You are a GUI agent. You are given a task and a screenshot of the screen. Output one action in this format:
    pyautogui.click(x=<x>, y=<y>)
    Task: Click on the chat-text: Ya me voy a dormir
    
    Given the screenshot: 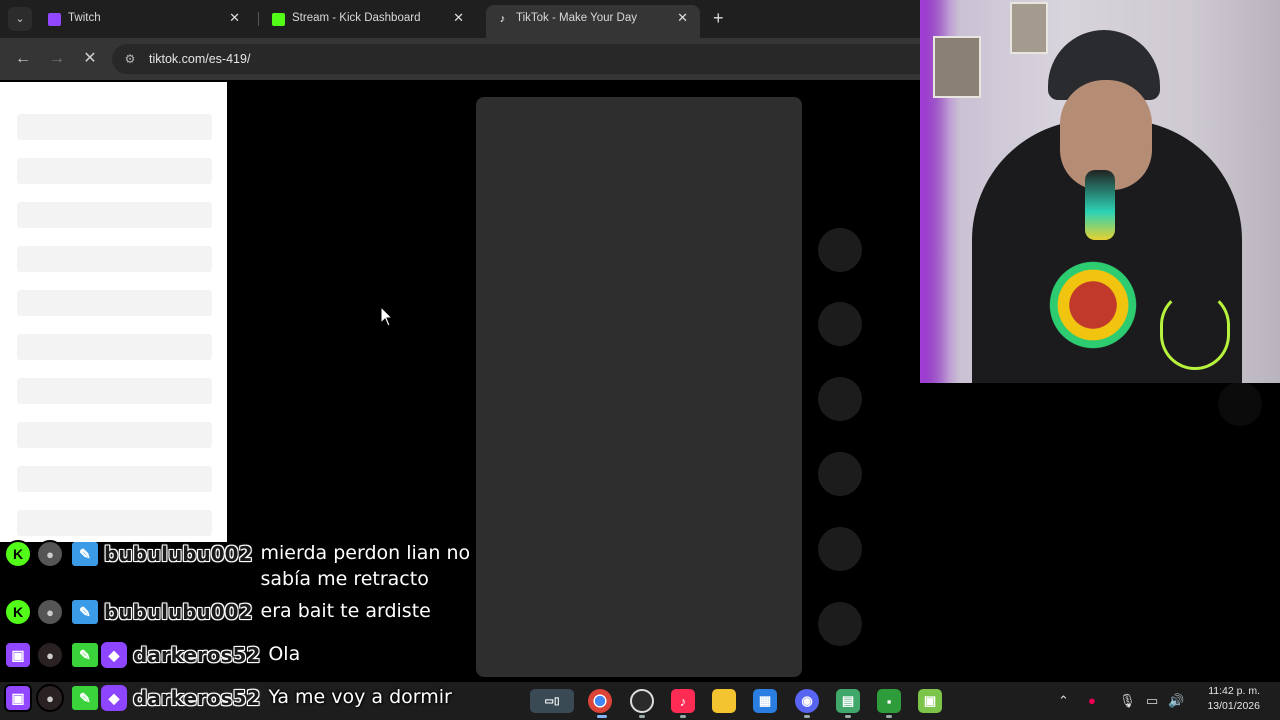 What is the action you would take?
    pyautogui.click(x=360, y=697)
    